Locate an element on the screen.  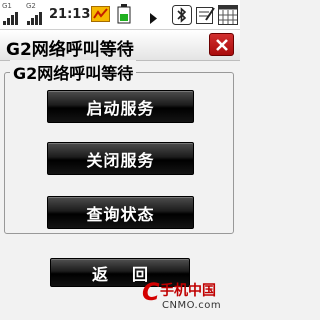
bluetooth-icon is located at coordinates (182, 17).